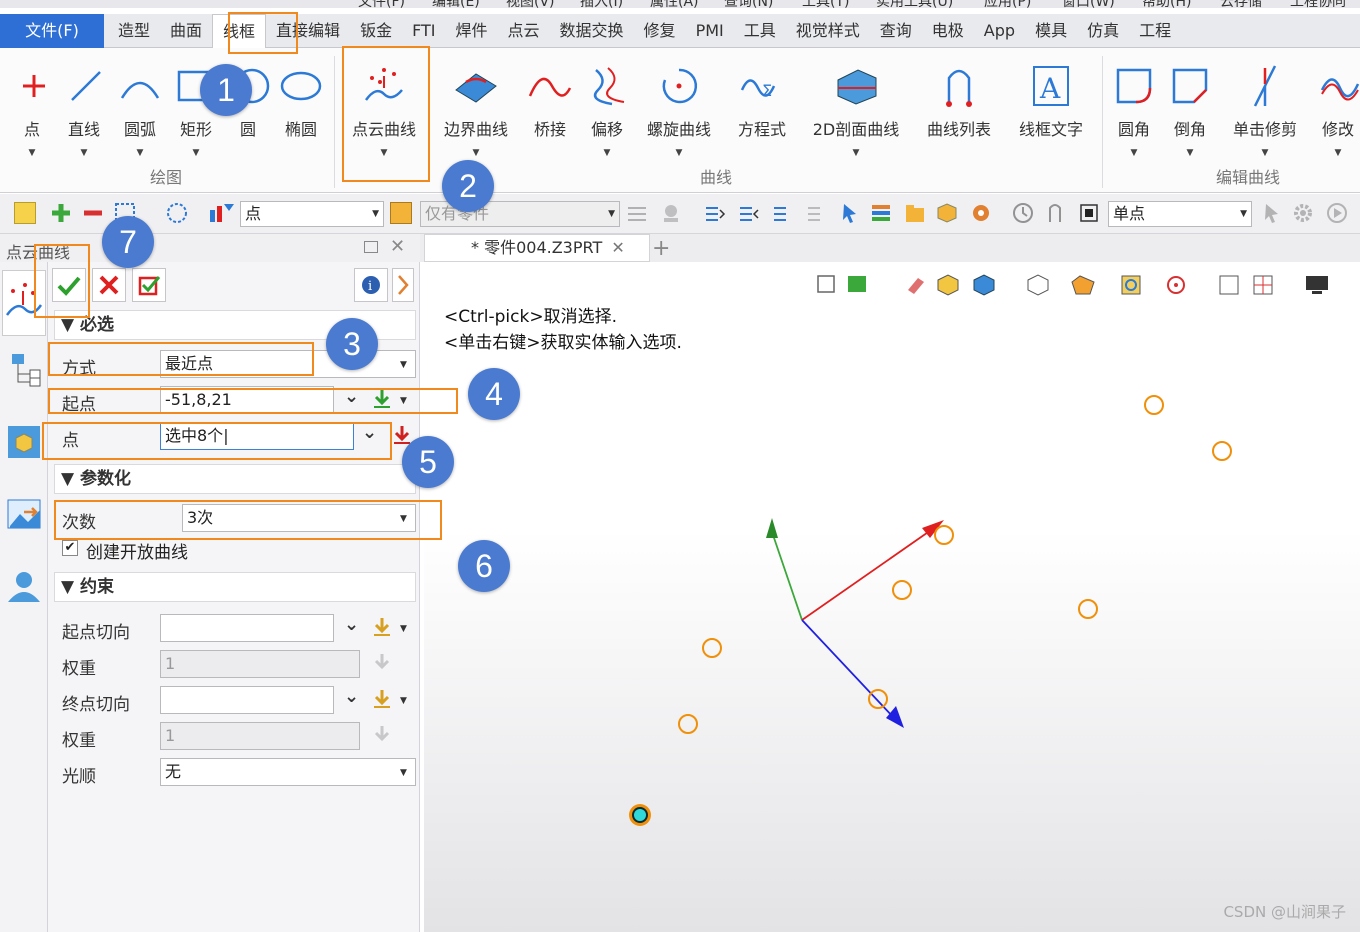 The width and height of the screenshot is (1360, 932). I want to click on tab-query: 查询, so click(896, 31).